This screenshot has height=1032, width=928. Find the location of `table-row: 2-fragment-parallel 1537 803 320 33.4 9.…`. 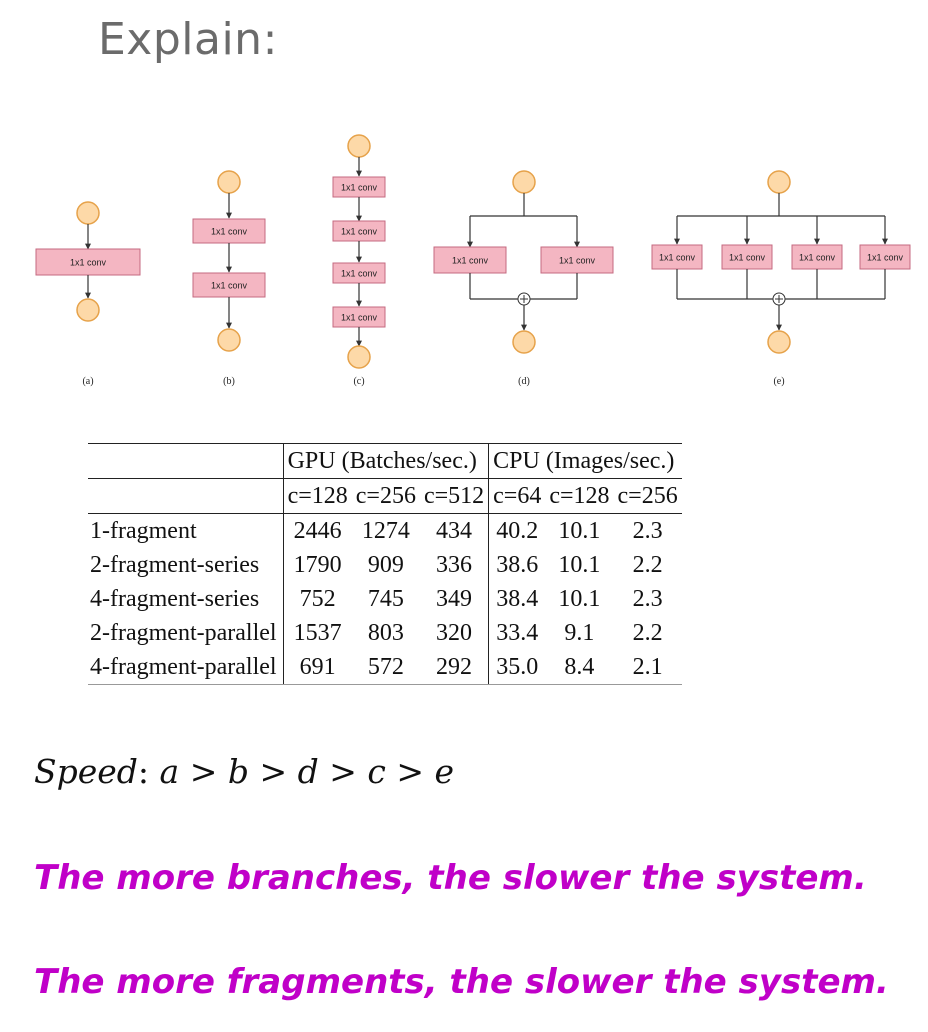

table-row: 2-fragment-parallel 1537 803 320 33.4 9.… is located at coordinates (385, 633).